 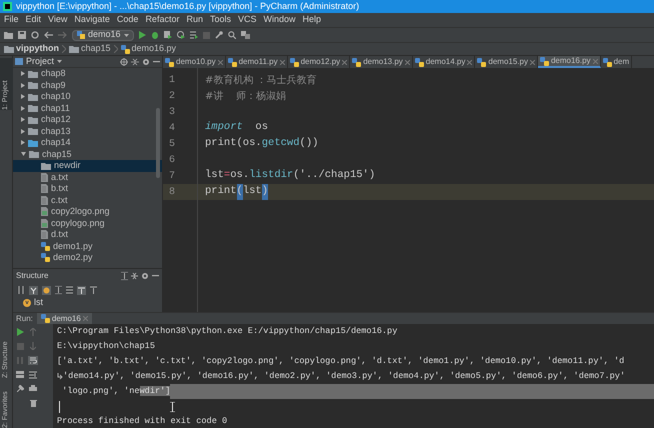 I want to click on variable-toggle-icon, so click(x=46, y=290).